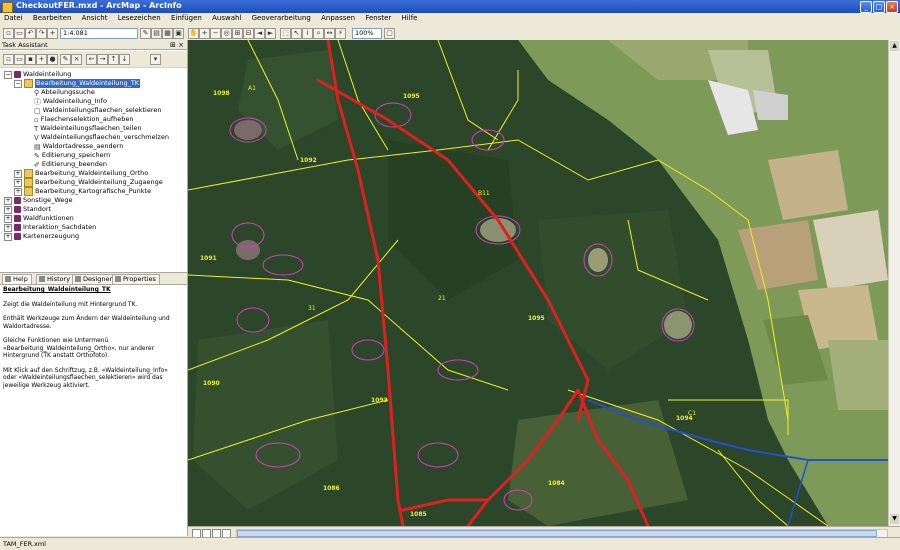 Image resolution: width=900 pixels, height=550 pixels. I want to click on move-up-icon: ↑, so click(113, 59).